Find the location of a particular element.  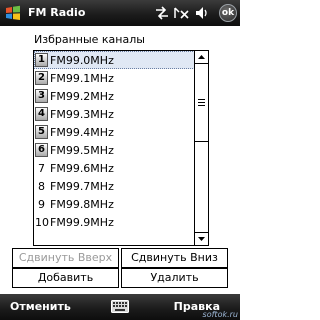

channel-row: 2 FM99.1MHz is located at coordinates (114, 78).